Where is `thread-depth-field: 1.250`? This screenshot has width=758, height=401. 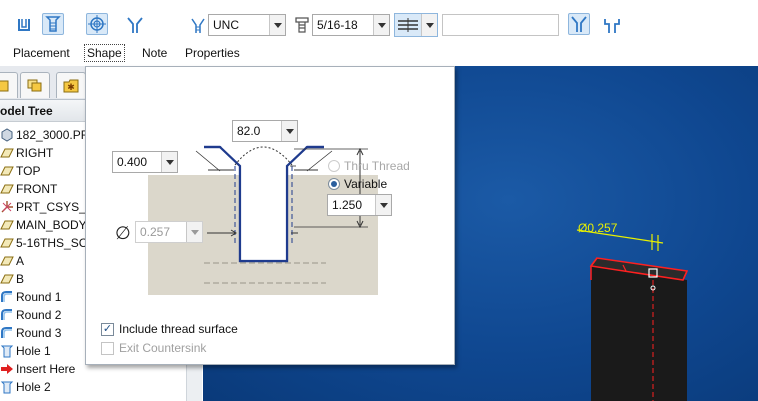 thread-depth-field: 1.250 is located at coordinates (359, 205).